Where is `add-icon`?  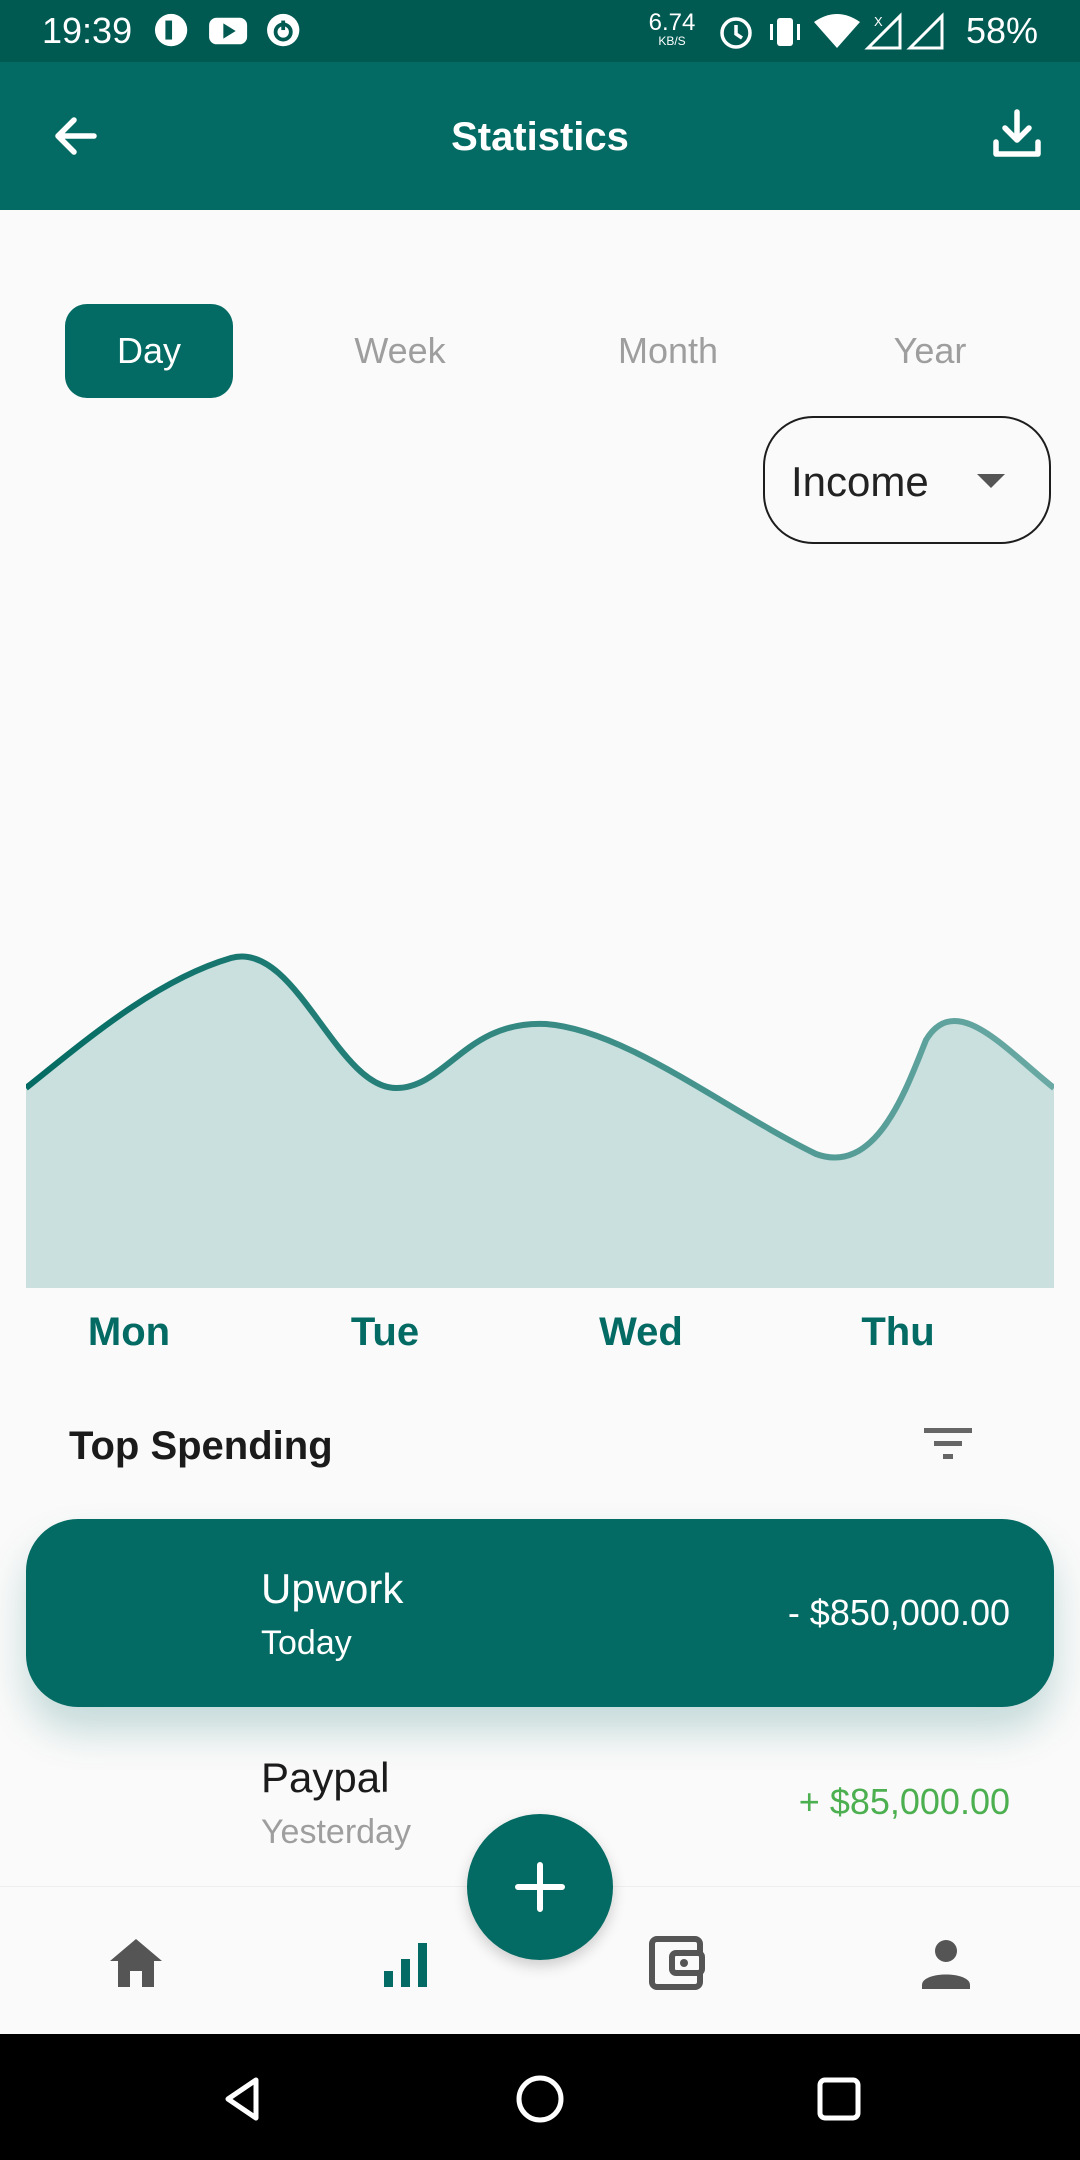
add-icon is located at coordinates (540, 1887).